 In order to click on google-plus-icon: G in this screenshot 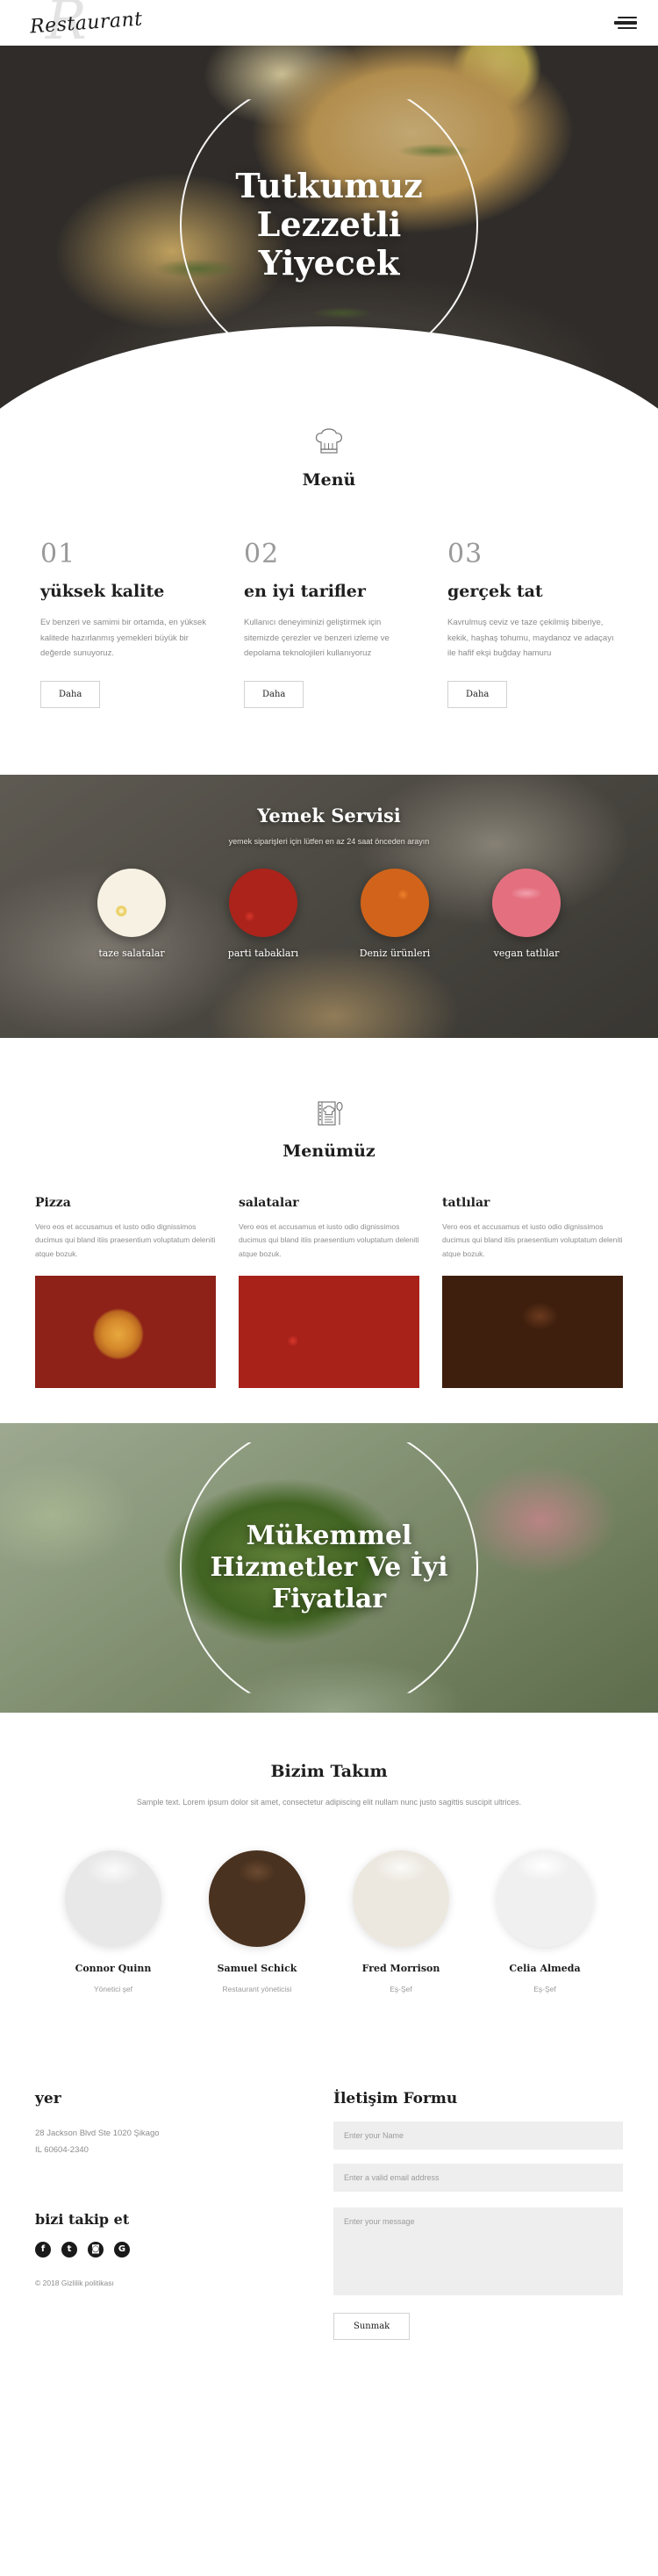, I will do `click(122, 2249)`.